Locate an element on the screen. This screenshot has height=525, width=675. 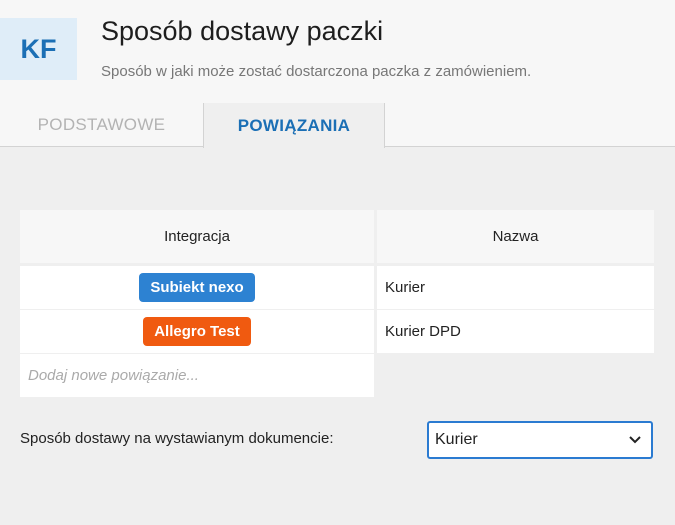
page-title: Sposób dostawy paczki is located at coordinates (242, 31).